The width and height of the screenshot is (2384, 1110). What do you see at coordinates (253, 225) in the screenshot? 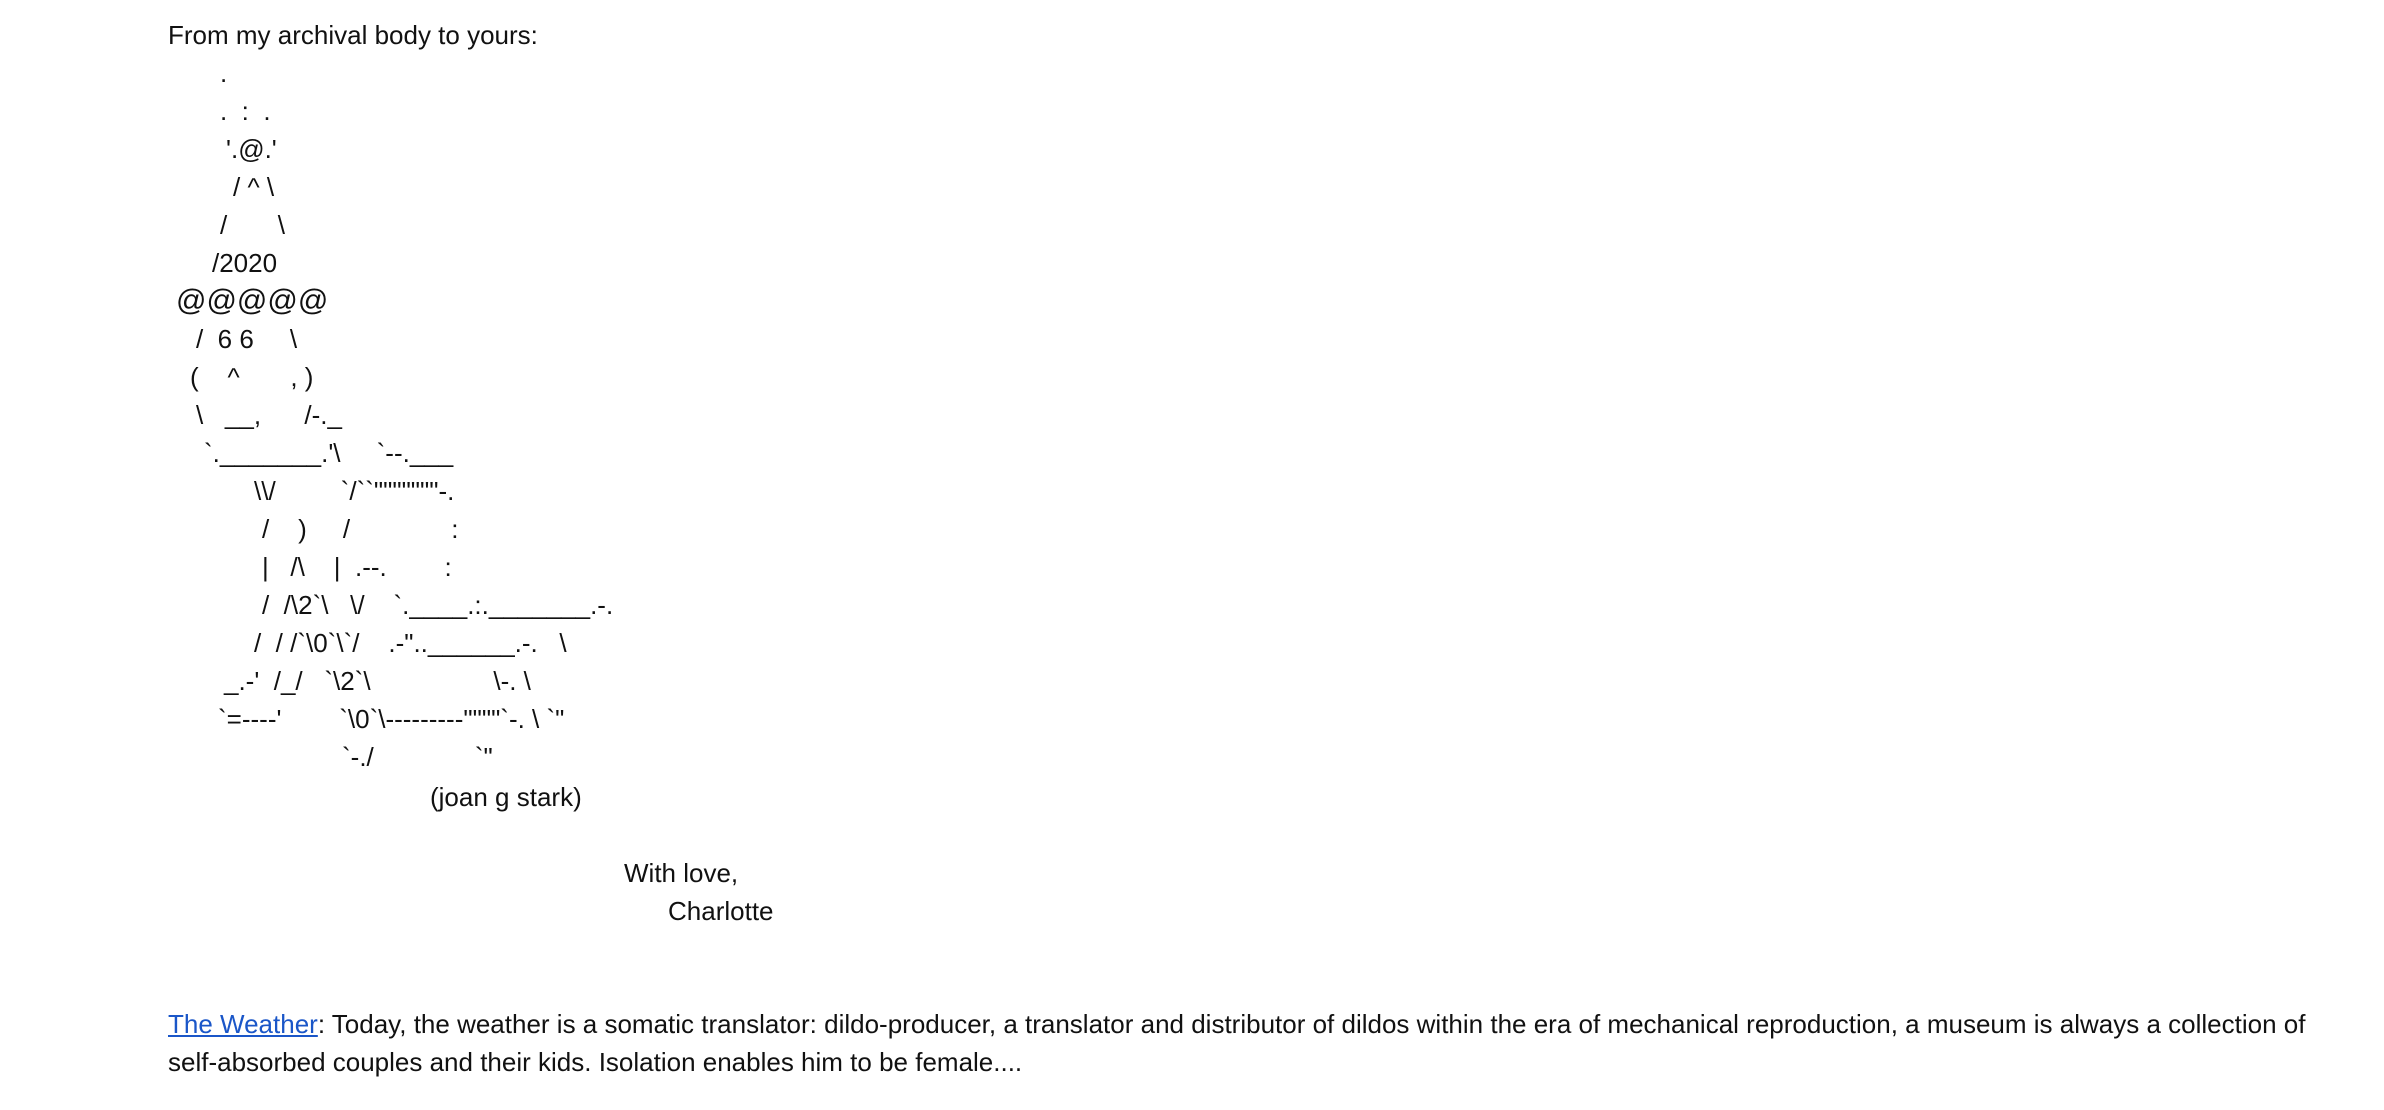
I see `ascii-art-line: / \` at bounding box center [253, 225].